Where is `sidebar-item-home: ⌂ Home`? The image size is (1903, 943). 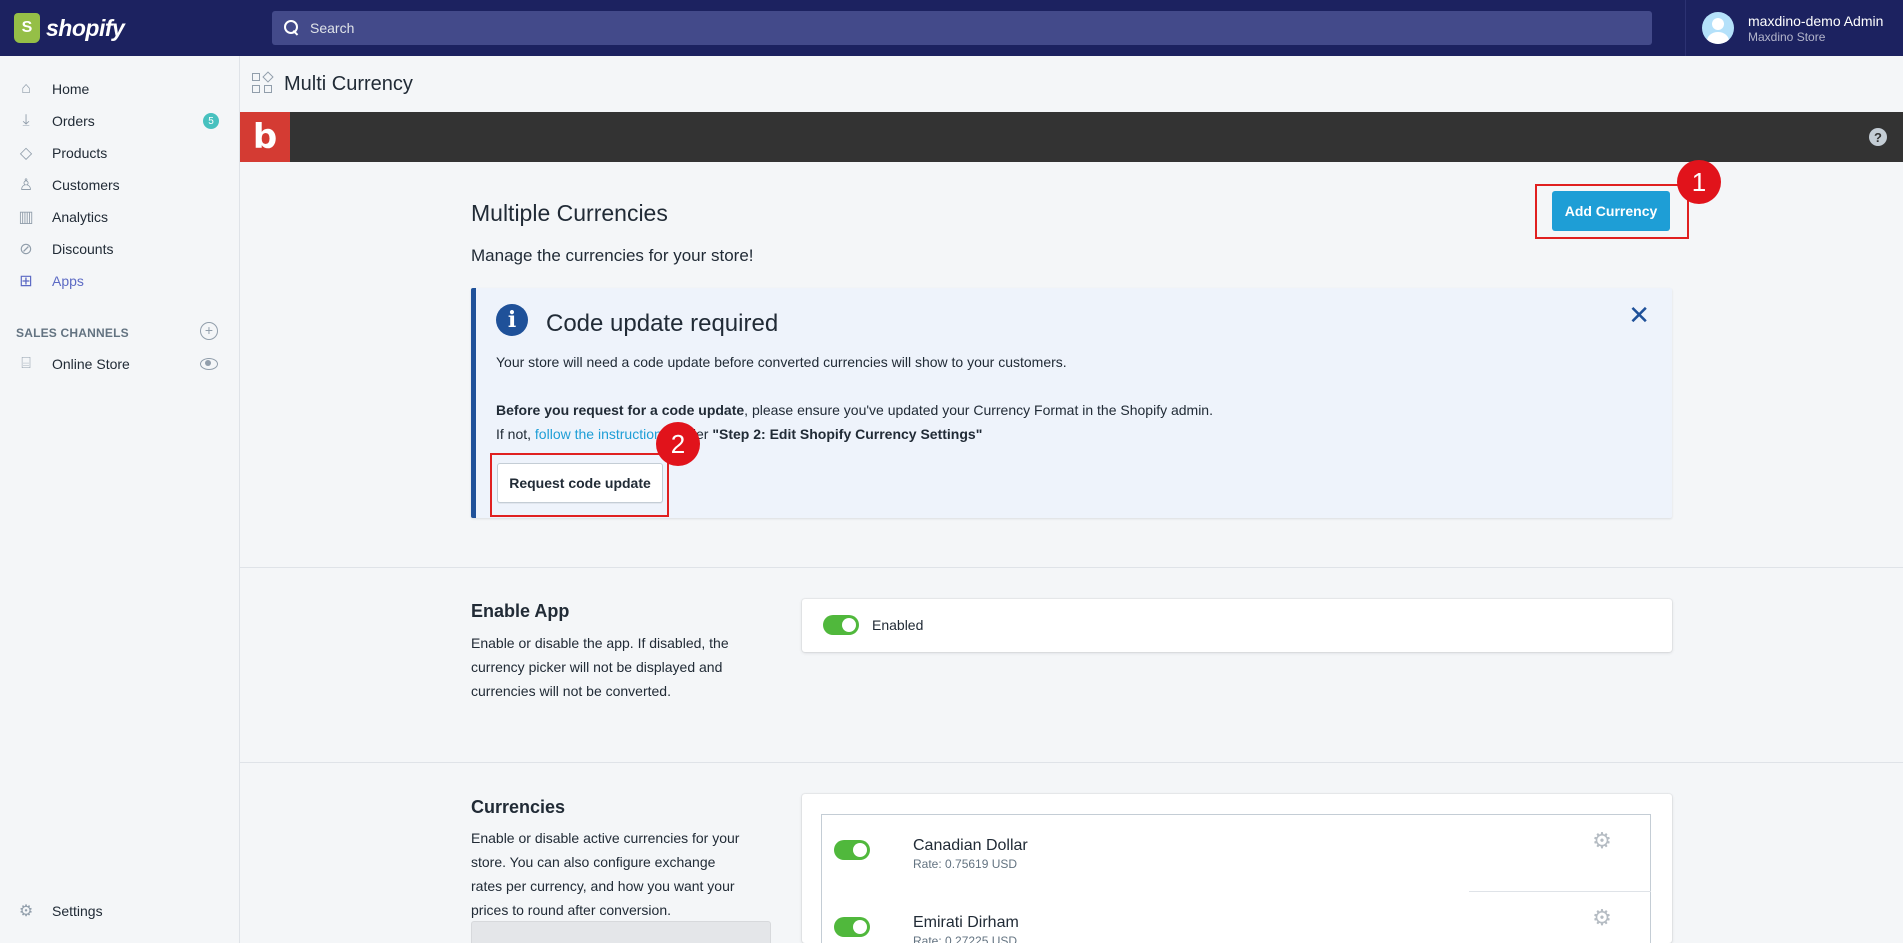
sidebar-item-home: ⌂ Home is located at coordinates (120, 89).